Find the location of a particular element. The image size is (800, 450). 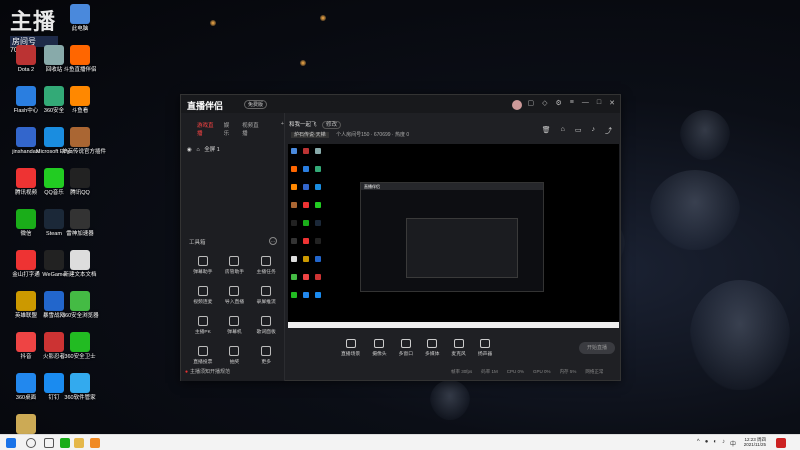

edition-badge: 免费版 is located at coordinates (256, 104).